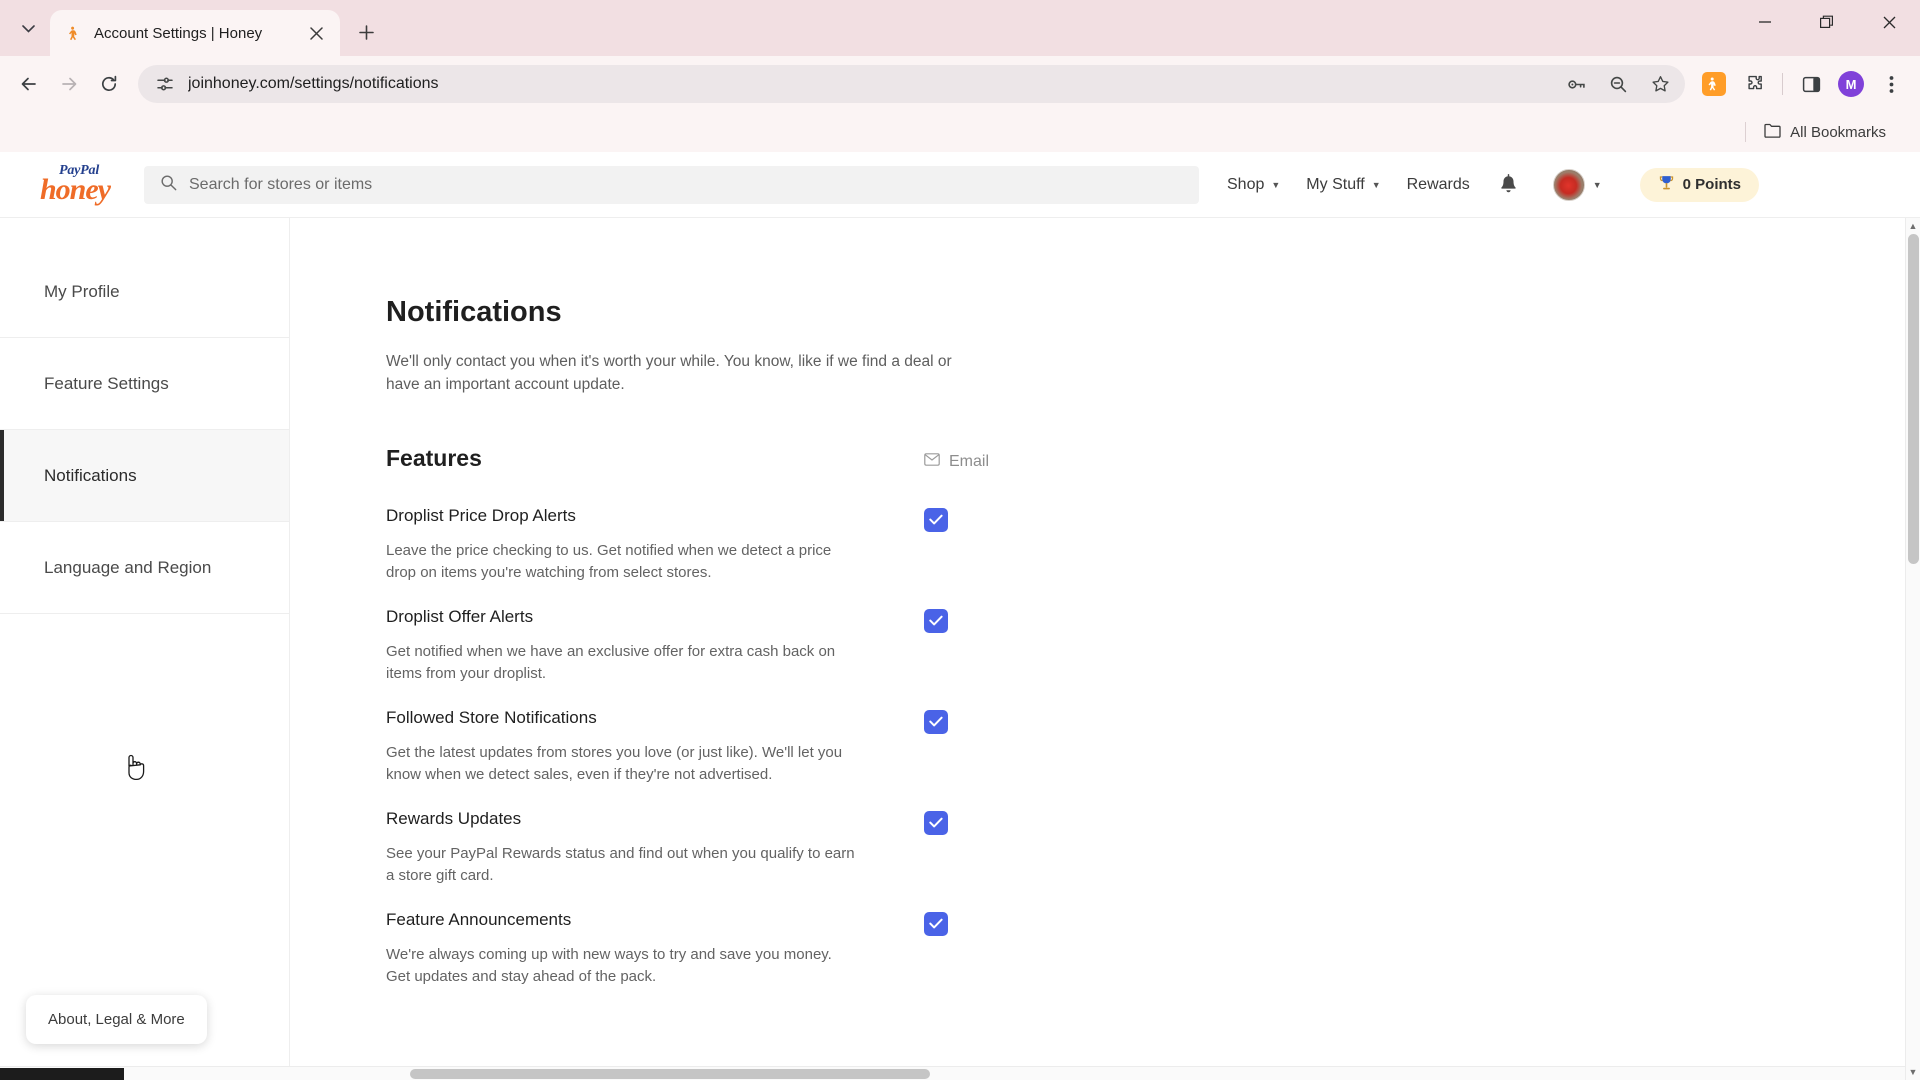 This screenshot has height=1080, width=1920. I want to click on honey-extension-icon, so click(1714, 84).